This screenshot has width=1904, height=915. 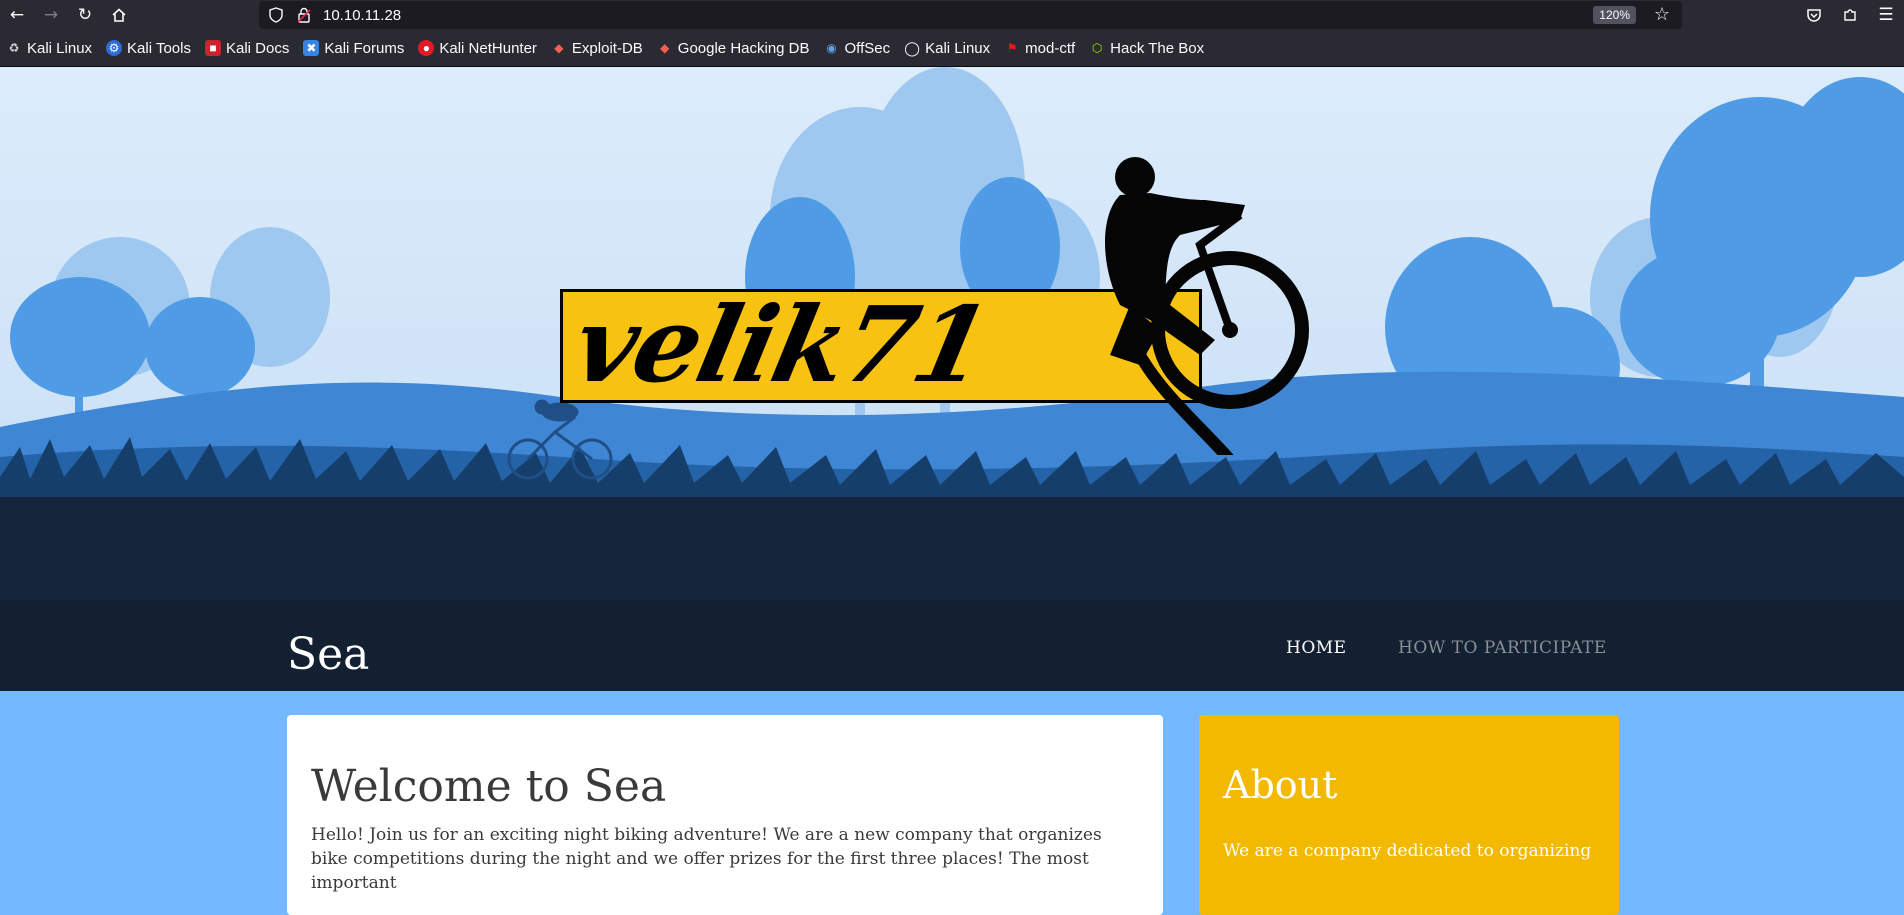 What do you see at coordinates (743, 48) in the screenshot?
I see `bookmark-label: Google Hacking DB` at bounding box center [743, 48].